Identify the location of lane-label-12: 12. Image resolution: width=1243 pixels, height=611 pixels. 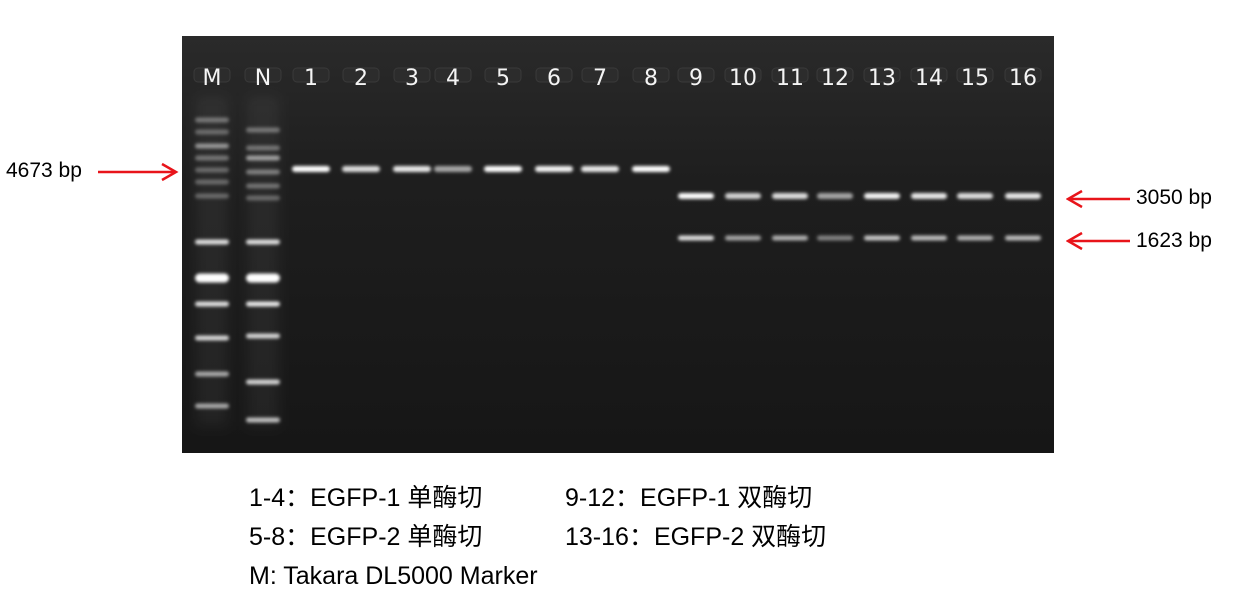
(835, 78).